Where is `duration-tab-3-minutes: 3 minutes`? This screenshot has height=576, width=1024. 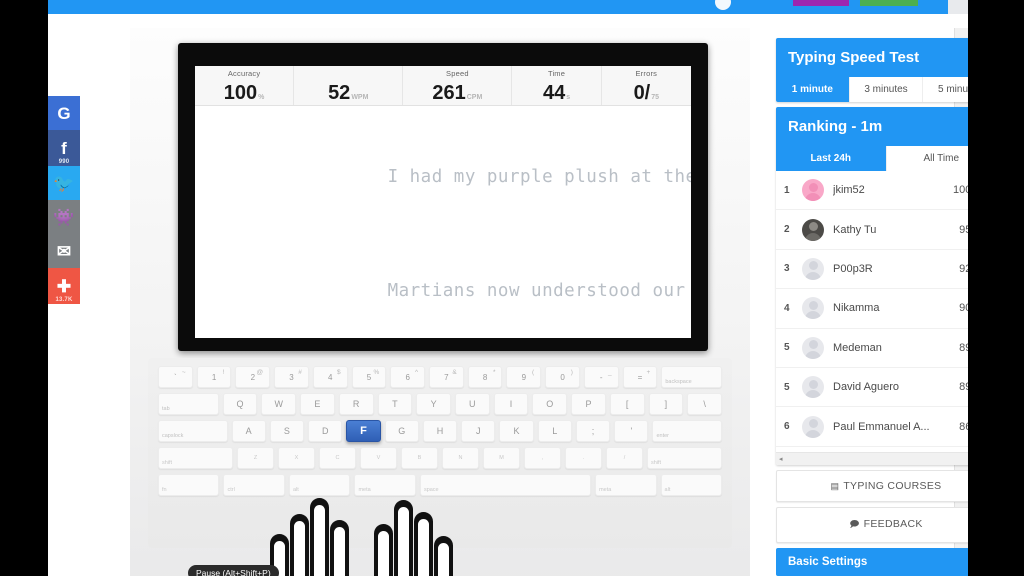 duration-tab-3-minutes: 3 minutes is located at coordinates (887, 89).